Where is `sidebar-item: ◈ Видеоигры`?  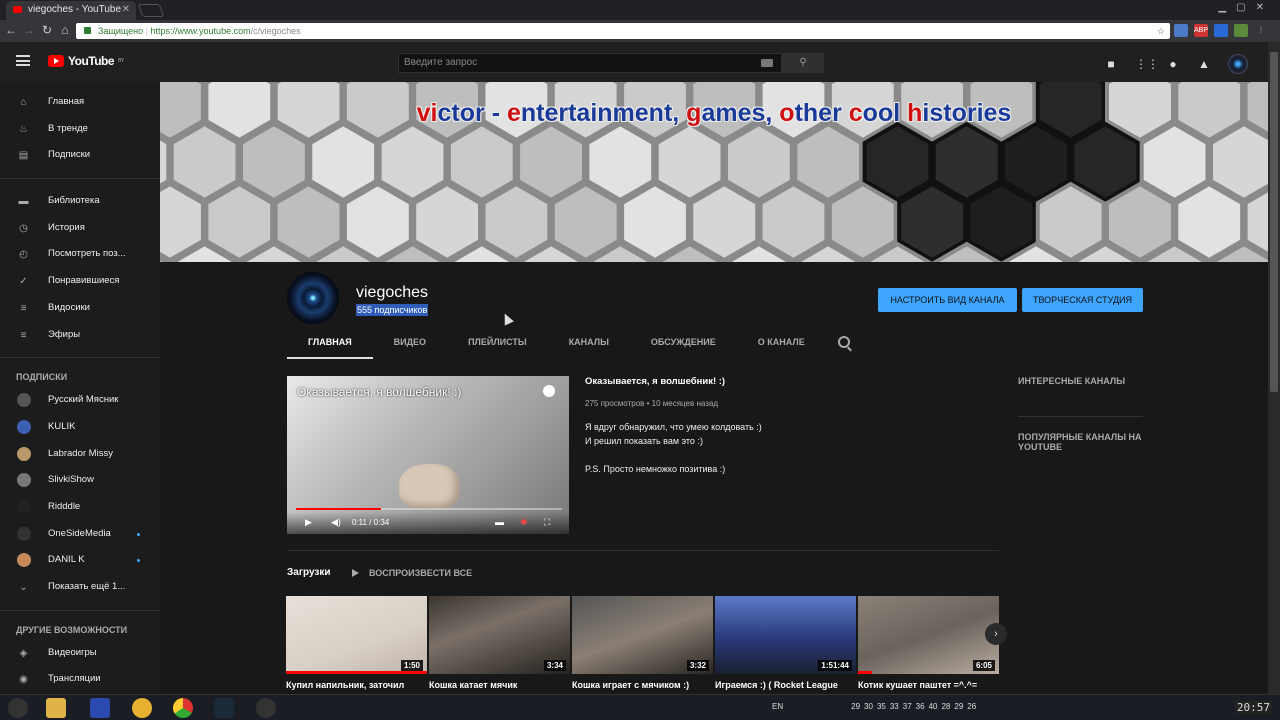
sidebar-item: ◈ Видеоигры is located at coordinates (80, 653).